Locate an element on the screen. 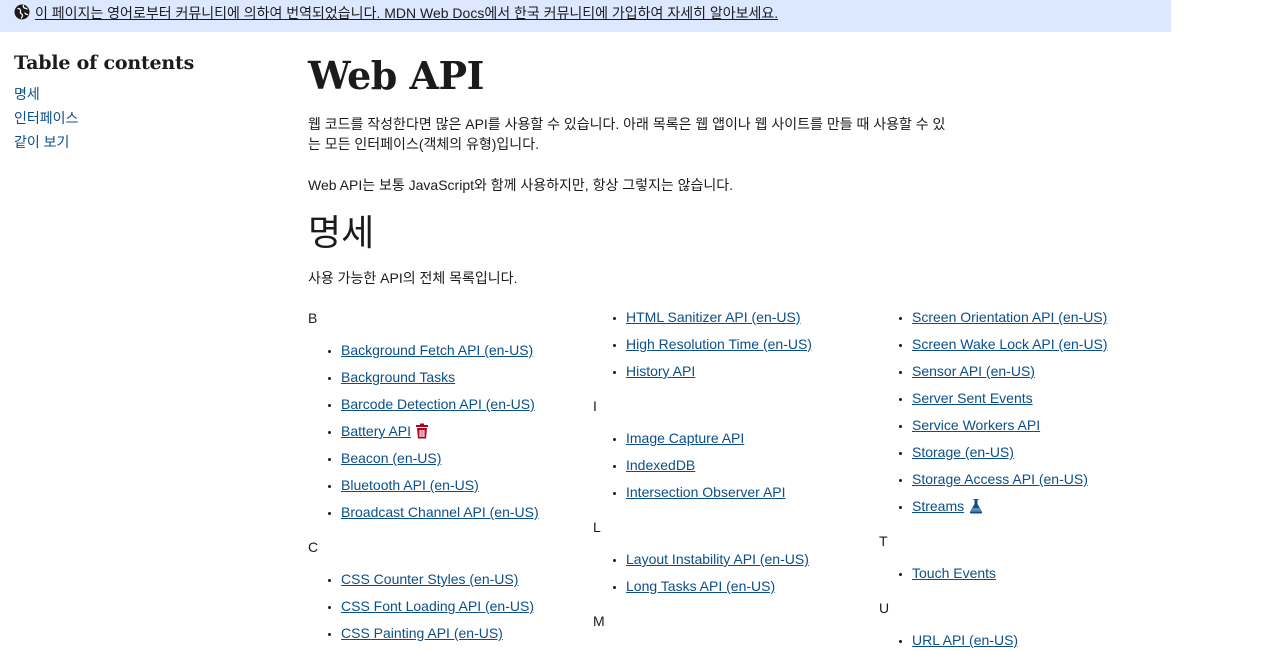  toc-item-specs: 명세 is located at coordinates (134, 94).